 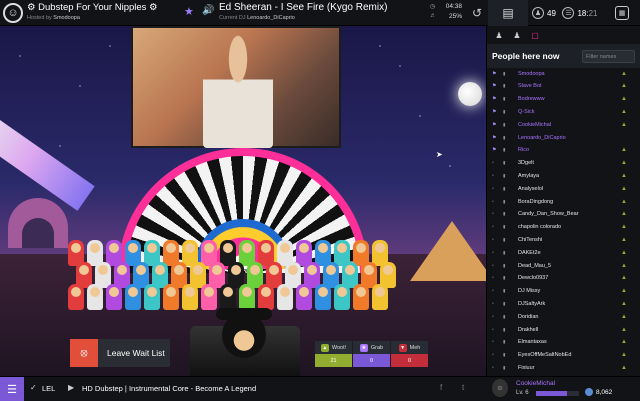 What do you see at coordinates (531, 73) in the screenshot?
I see `user-name: Smodoopa` at bounding box center [531, 73].